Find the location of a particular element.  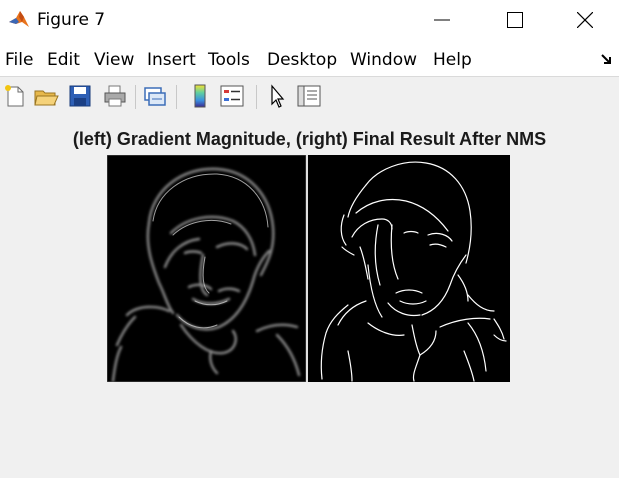

matlab-app-icon is located at coordinates (19, 19).